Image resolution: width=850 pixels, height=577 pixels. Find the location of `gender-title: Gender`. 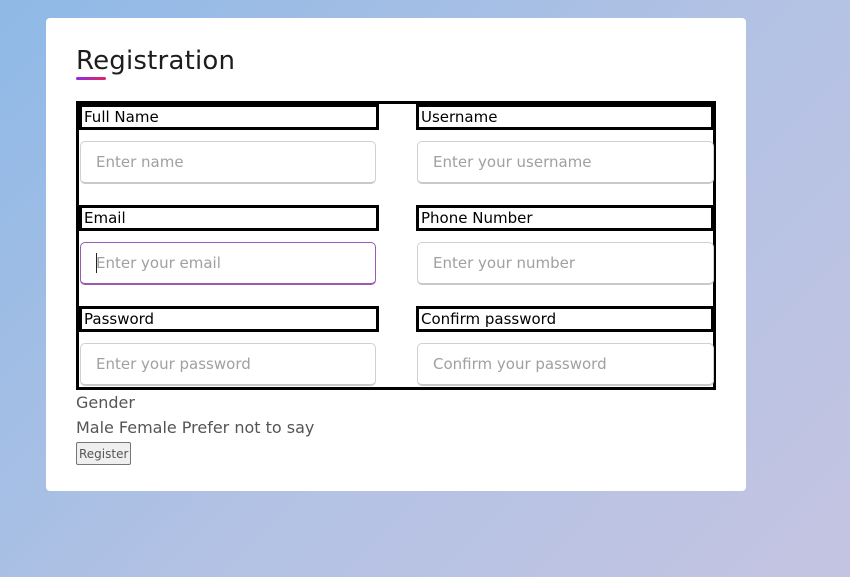

gender-title: Gender is located at coordinates (105, 402).